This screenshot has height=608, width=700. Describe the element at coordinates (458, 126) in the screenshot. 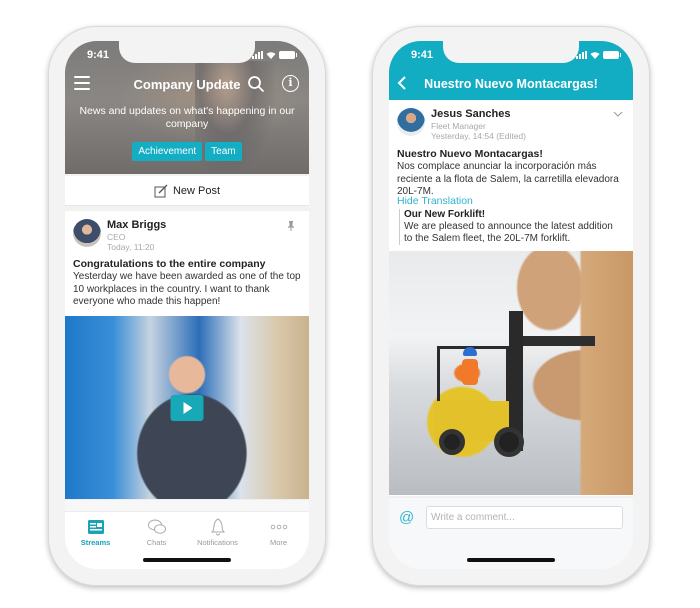

I see `author-role: Fleet Manager` at that location.